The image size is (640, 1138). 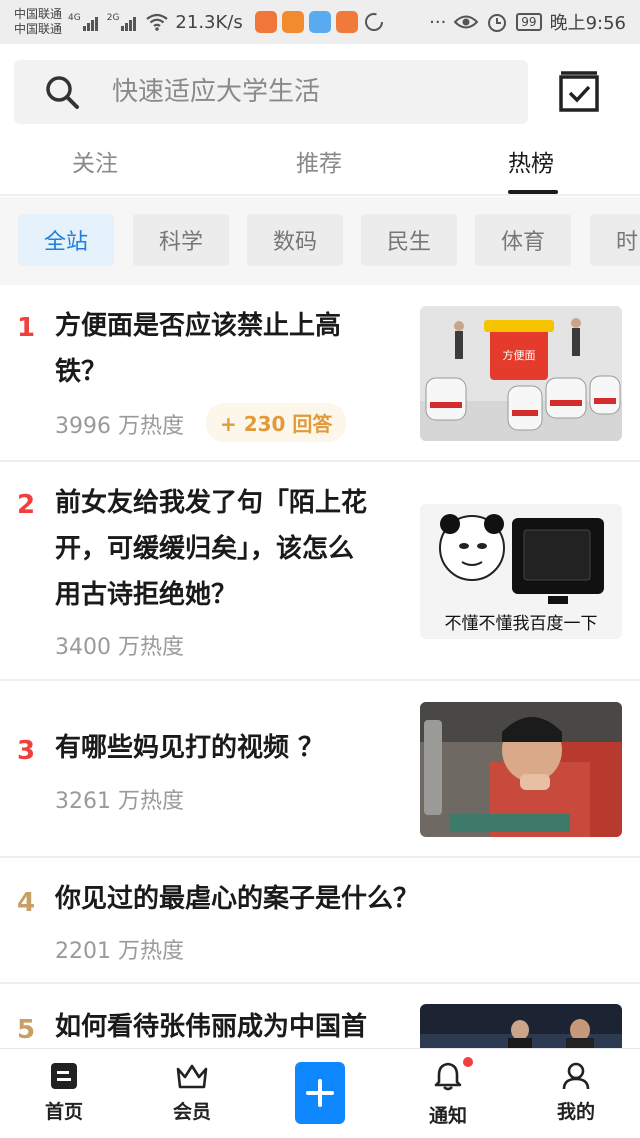 I want to click on rank-number: 5, so click(x=26, y=1030).